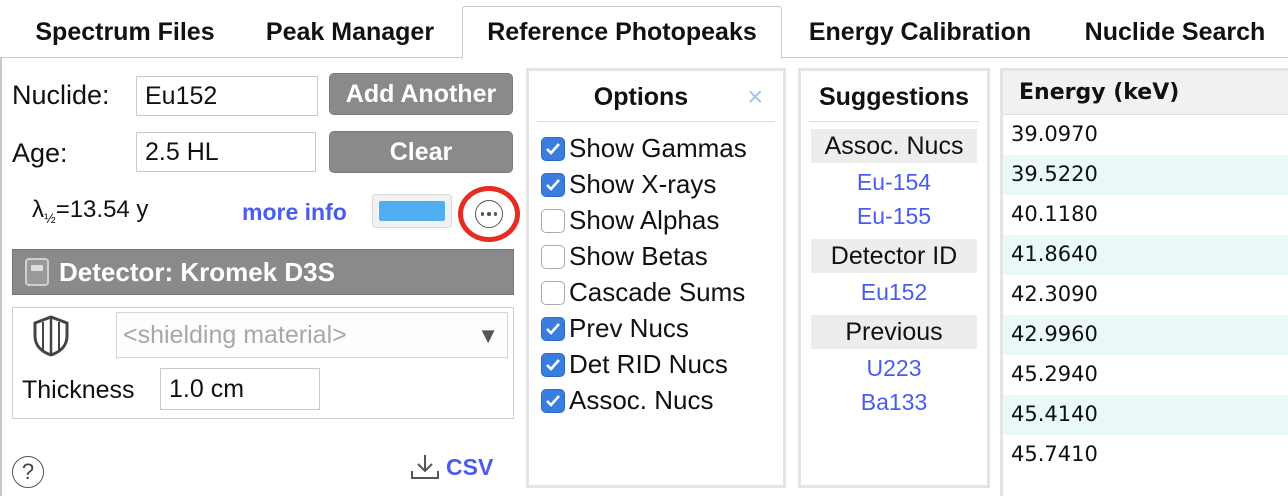  Describe the element at coordinates (641, 97) in the screenshot. I see `options-title: Options` at that location.